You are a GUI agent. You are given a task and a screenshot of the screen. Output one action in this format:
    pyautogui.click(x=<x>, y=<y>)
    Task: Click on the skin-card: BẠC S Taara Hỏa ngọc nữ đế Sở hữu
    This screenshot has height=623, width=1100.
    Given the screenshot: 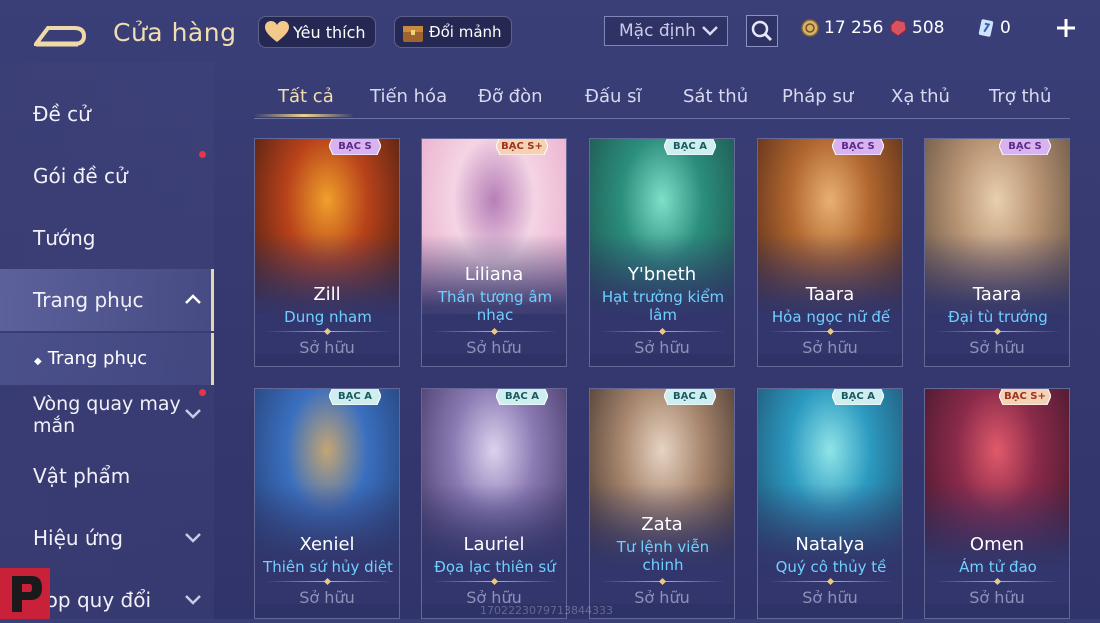 What is the action you would take?
    pyautogui.click(x=830, y=252)
    